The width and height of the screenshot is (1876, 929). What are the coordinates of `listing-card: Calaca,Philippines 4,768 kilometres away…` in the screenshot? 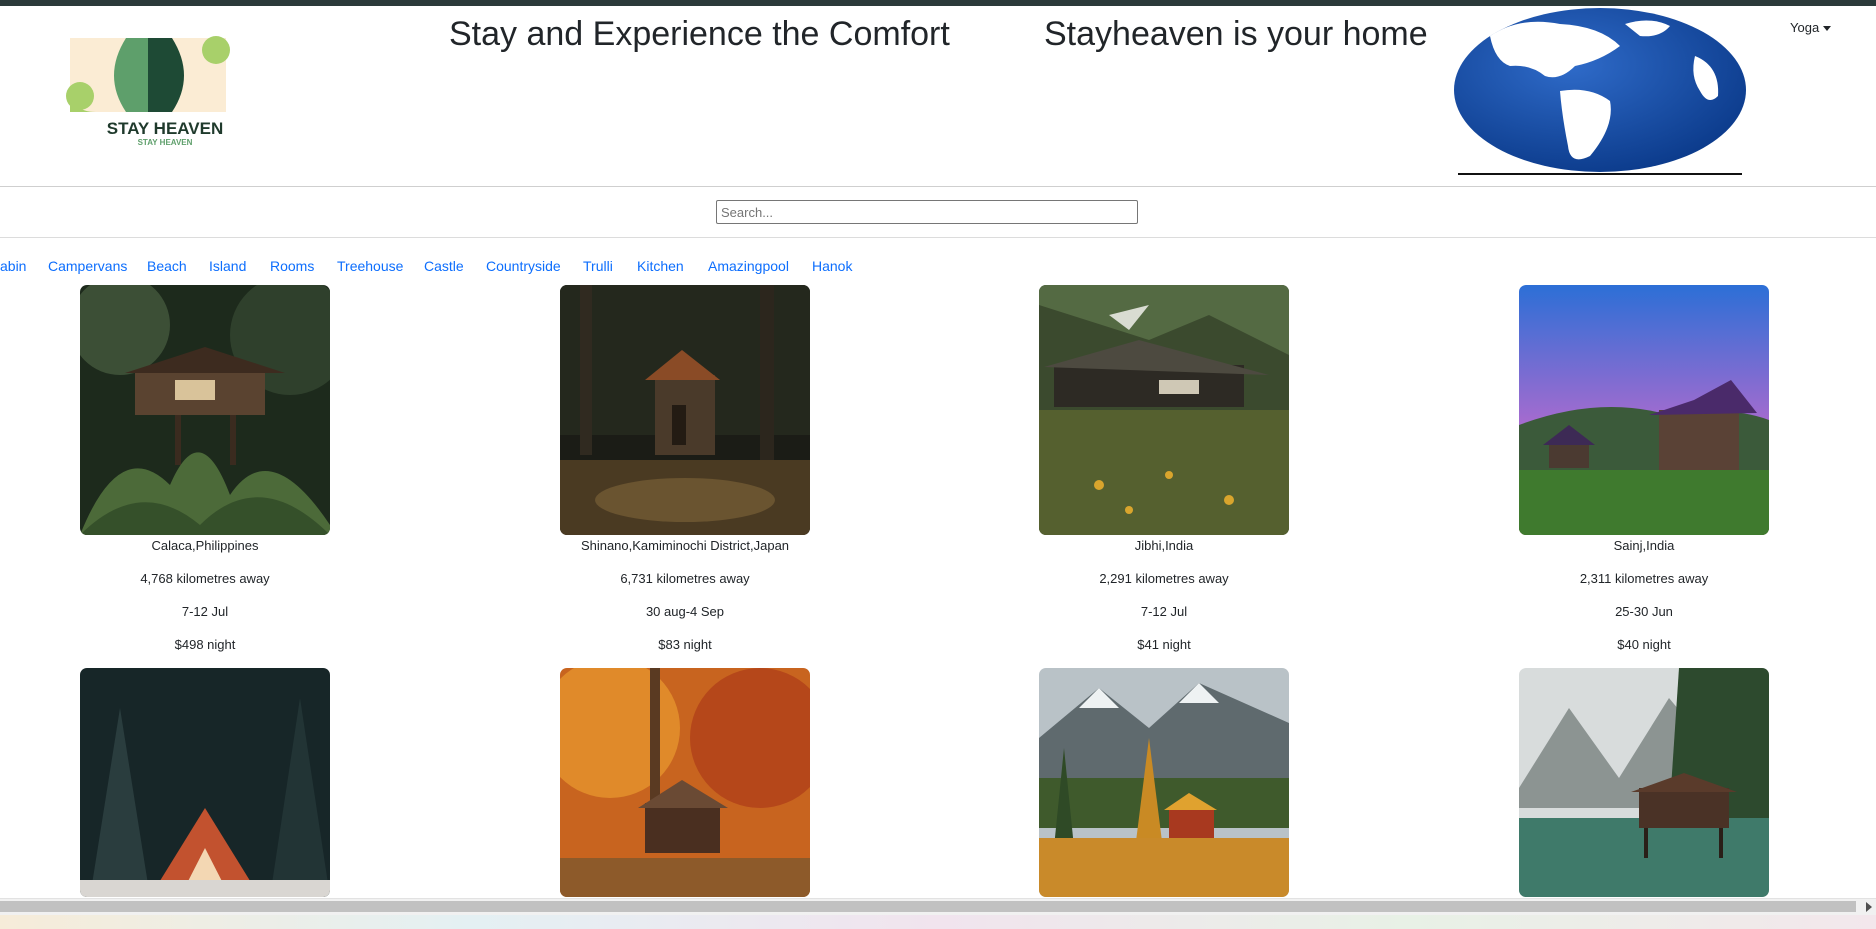 It's located at (205, 469).